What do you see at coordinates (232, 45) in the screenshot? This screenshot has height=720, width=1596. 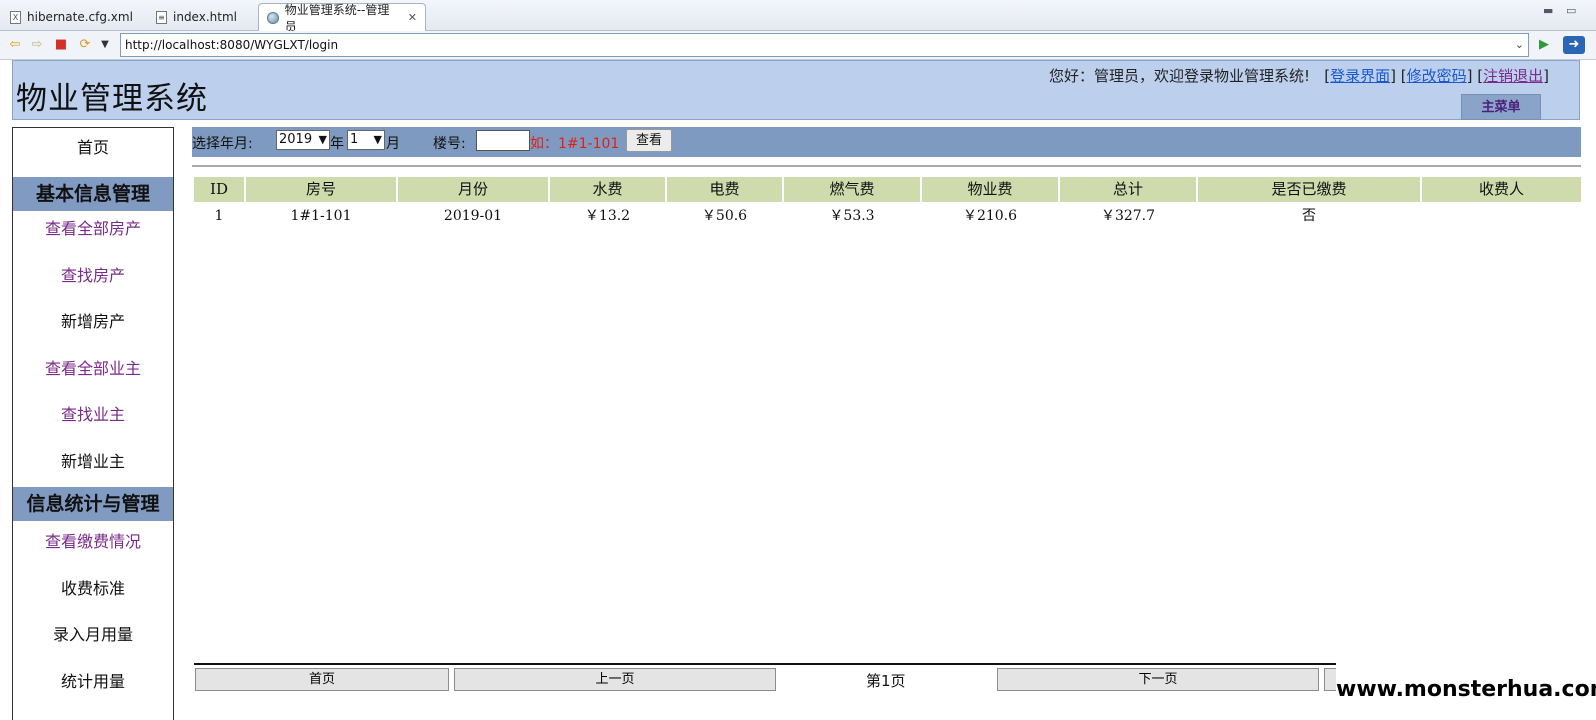 I see `url-text: http://localhost:8080/WYGLXT/login` at bounding box center [232, 45].